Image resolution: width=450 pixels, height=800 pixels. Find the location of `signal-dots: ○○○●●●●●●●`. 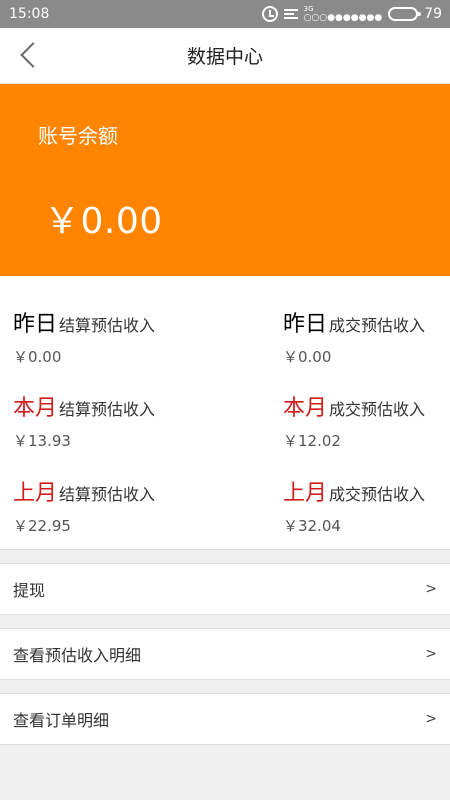

signal-dots: ○○○●●●●●●● is located at coordinates (343, 17).